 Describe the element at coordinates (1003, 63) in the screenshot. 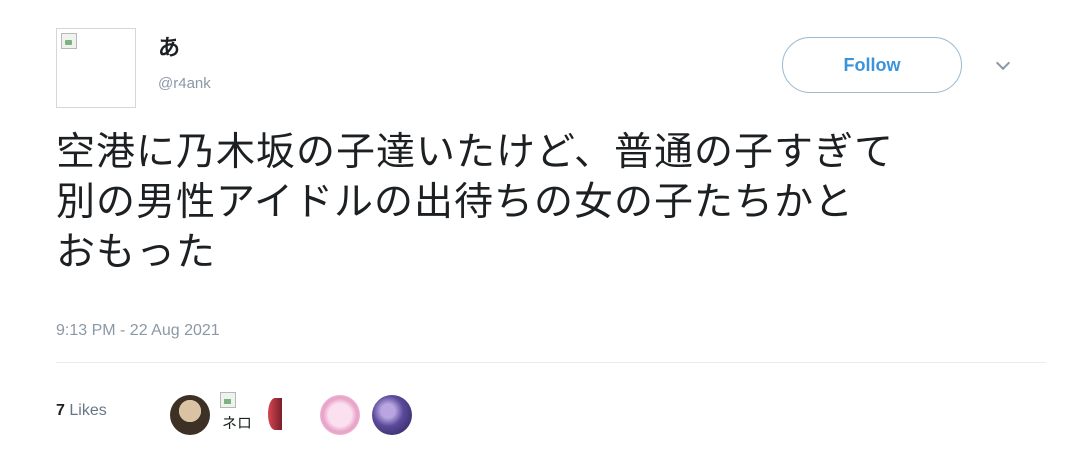

I see `chevron-down-icon` at that location.